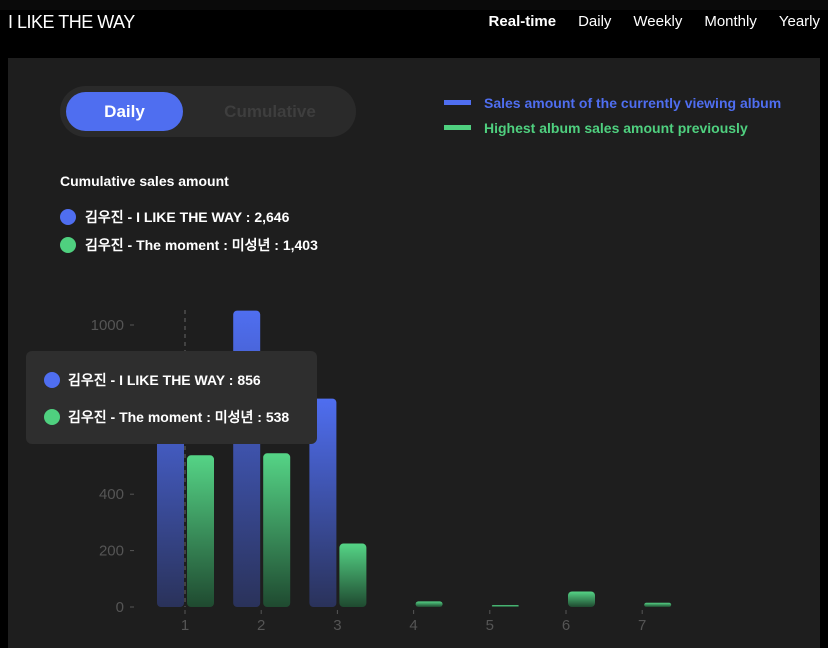  Describe the element at coordinates (111, 494) in the screenshot. I see `y-tick-label: 400` at that location.